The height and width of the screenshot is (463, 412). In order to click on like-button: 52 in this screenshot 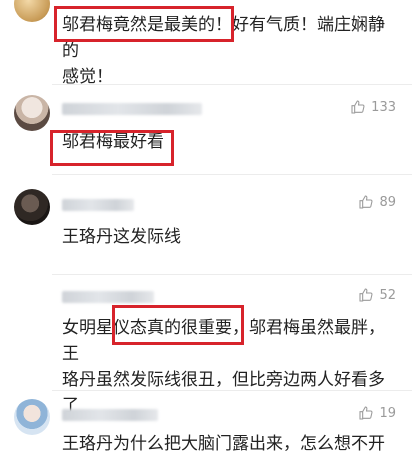, I will do `click(377, 295)`.